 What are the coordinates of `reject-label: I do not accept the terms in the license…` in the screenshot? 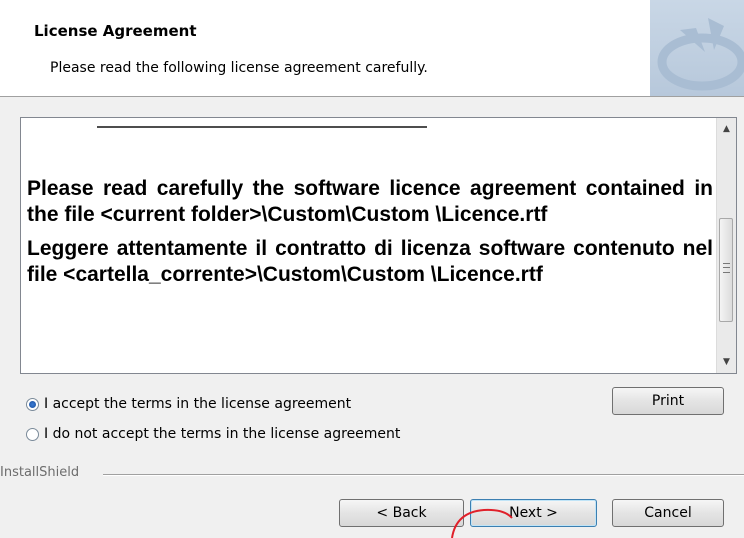 It's located at (222, 434).